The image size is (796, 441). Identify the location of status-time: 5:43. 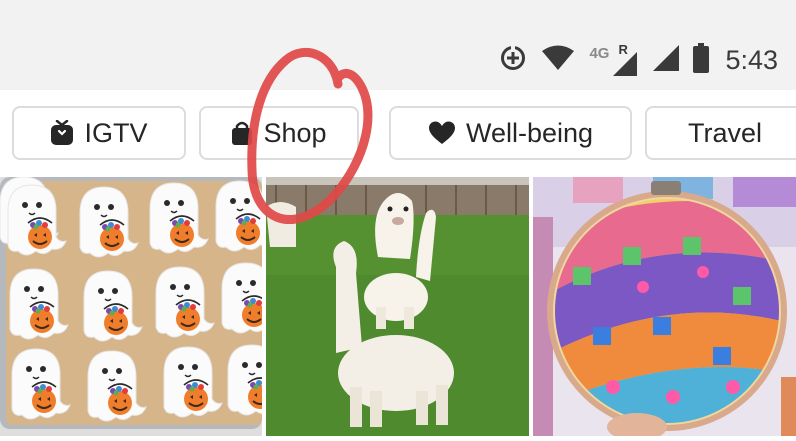
(751, 59).